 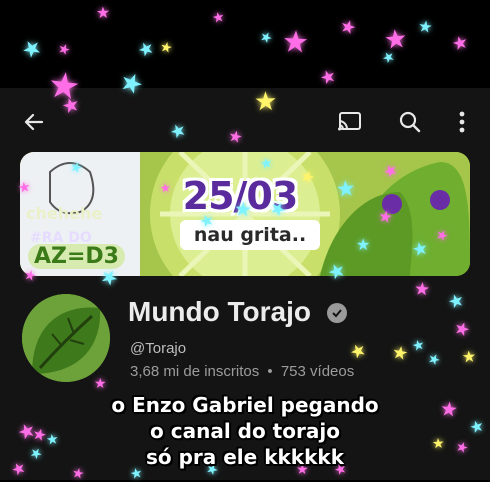 I want to click on avatar-leaf-art, so click(x=66, y=338).